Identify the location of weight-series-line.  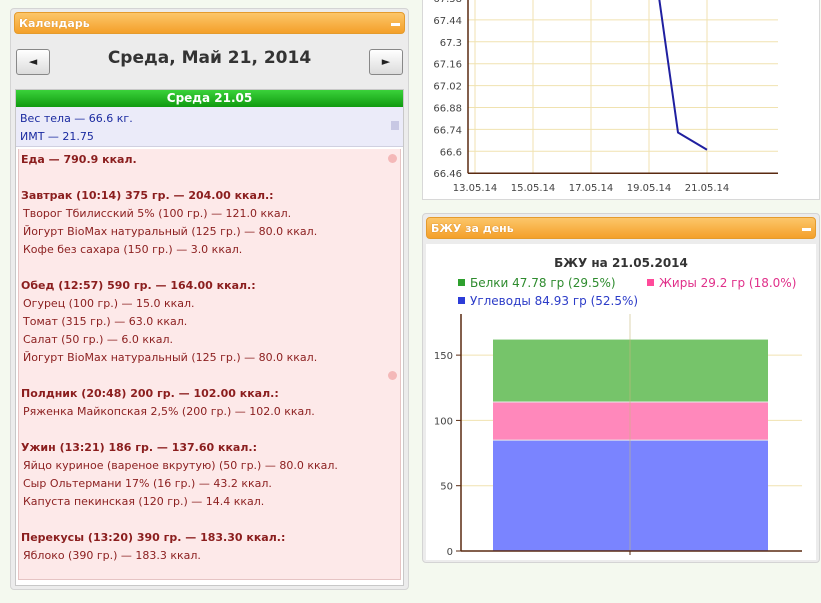
(683, 75).